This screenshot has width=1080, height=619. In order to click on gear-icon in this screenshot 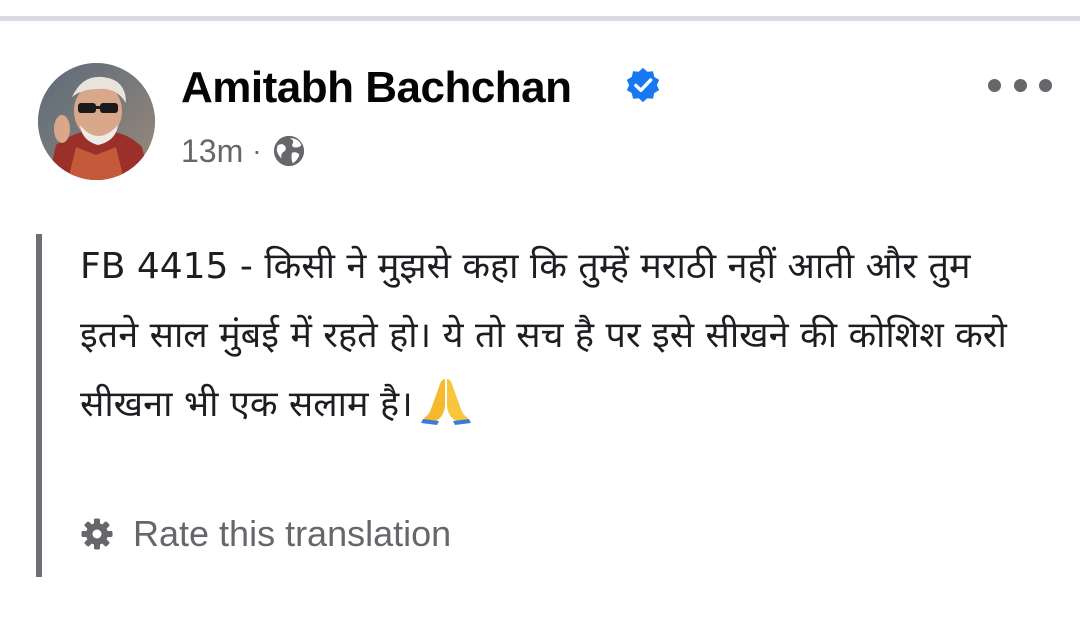, I will do `click(97, 534)`.